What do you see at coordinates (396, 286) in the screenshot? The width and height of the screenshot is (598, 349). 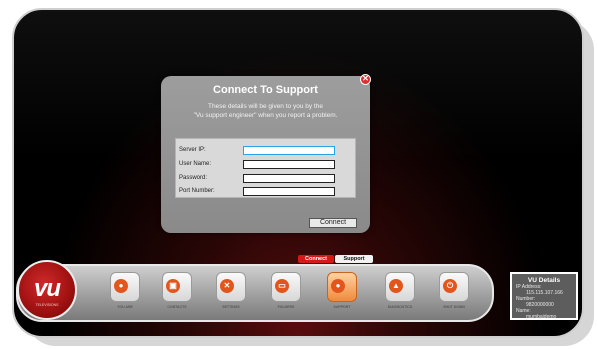 I see `diagnostics-icon: ▲` at bounding box center [396, 286].